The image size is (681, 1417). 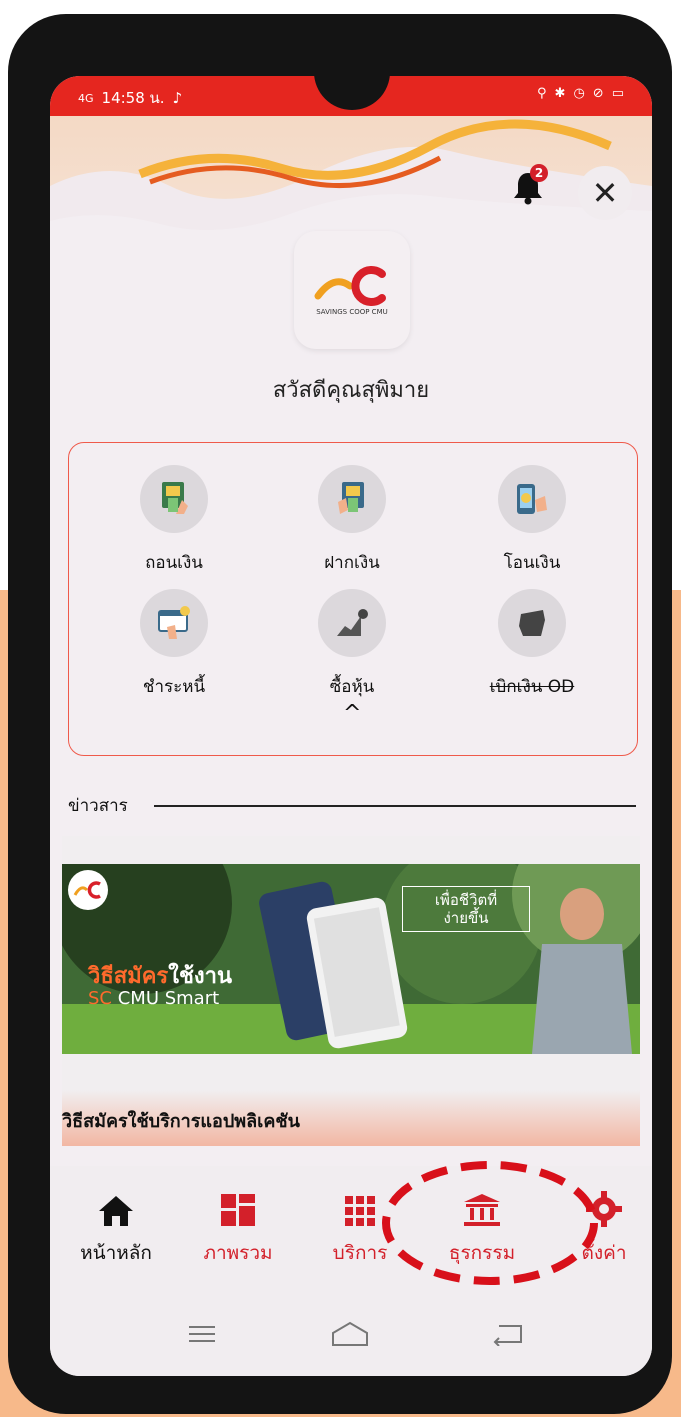 I want to click on menu-buy-shares: ซื้อหุ้น, so click(x=352, y=644).